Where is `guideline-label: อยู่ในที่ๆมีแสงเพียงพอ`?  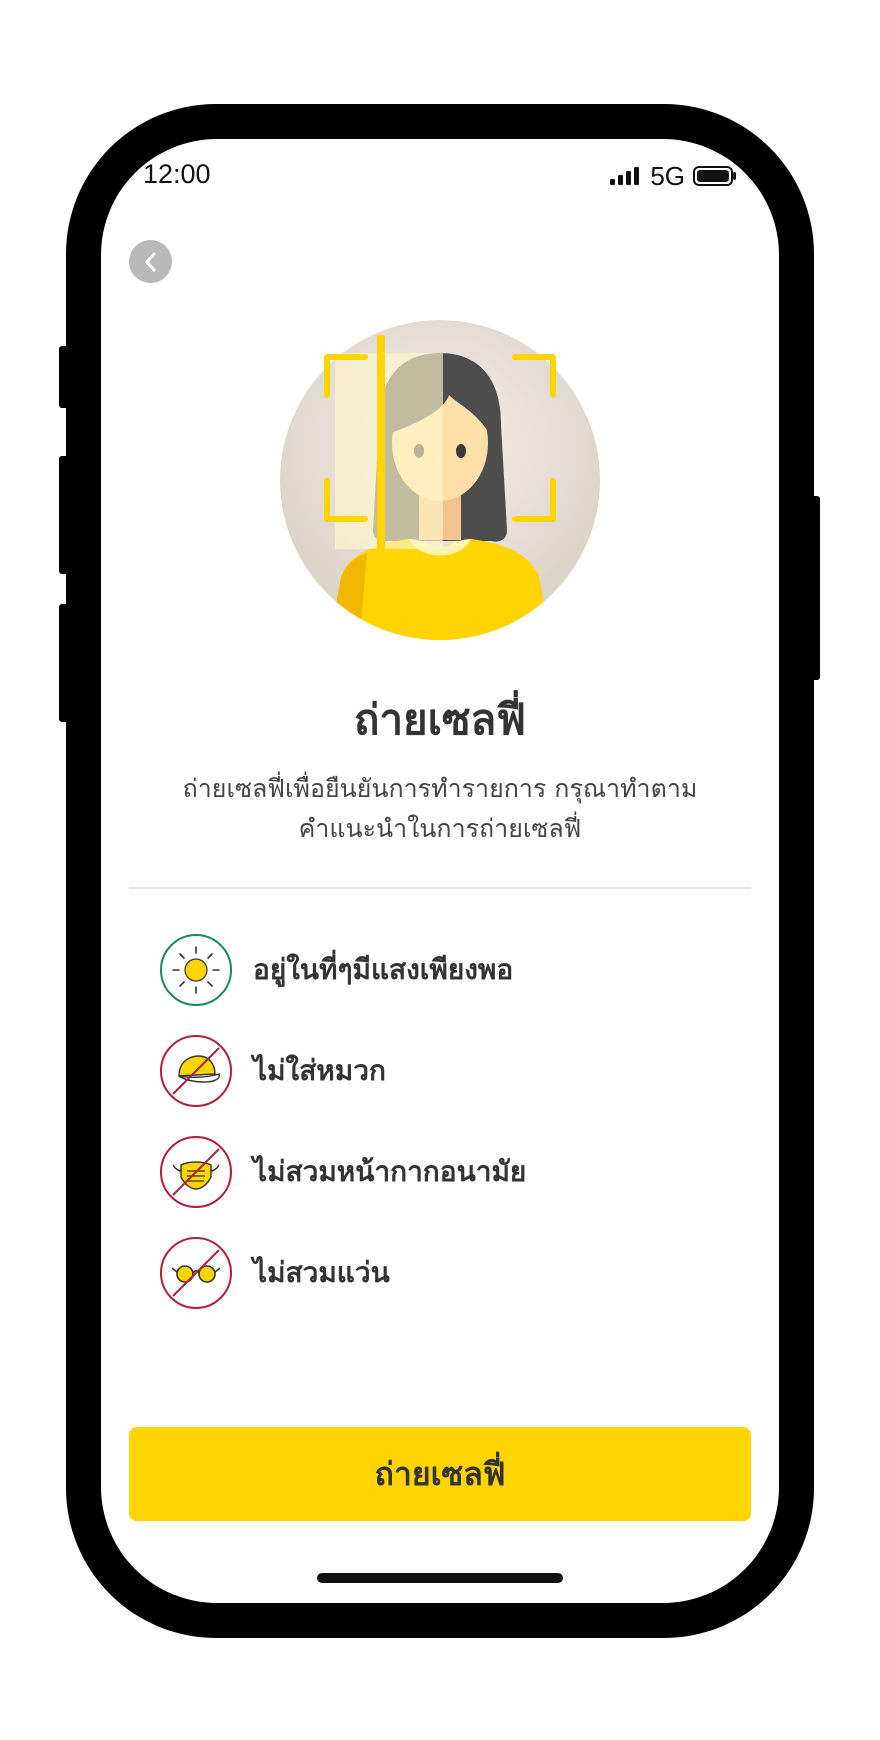 guideline-label: อยู่ในที่ๆมีแสงเพียงพอ is located at coordinates (383, 969).